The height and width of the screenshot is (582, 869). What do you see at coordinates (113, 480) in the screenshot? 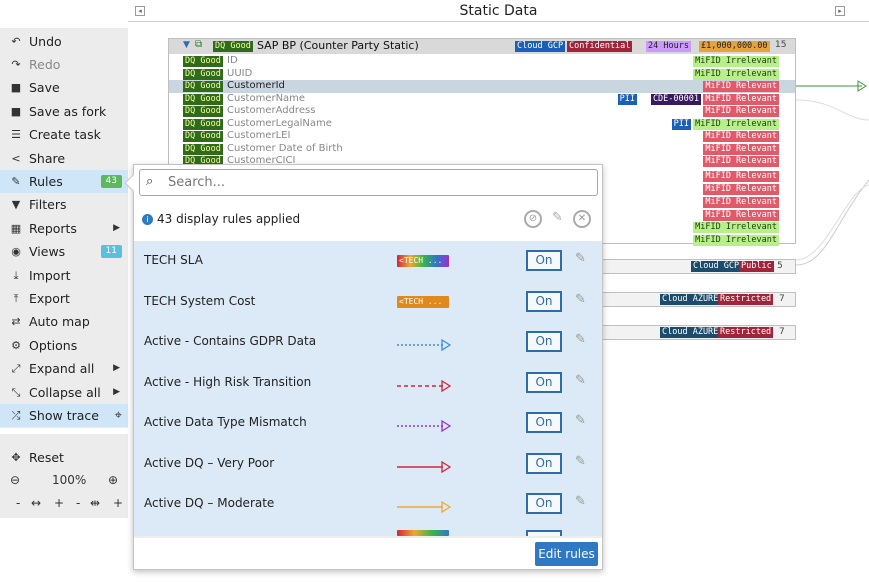
I see `zoom-in-icon: ⊕` at bounding box center [113, 480].